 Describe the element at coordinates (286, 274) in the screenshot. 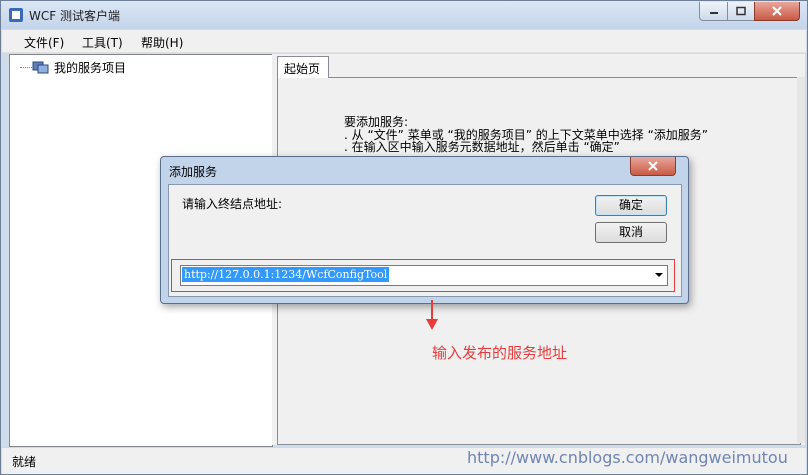

I see `endpoint-address-value: http://127.0.0.1:1234/WcfConfigTool` at that location.